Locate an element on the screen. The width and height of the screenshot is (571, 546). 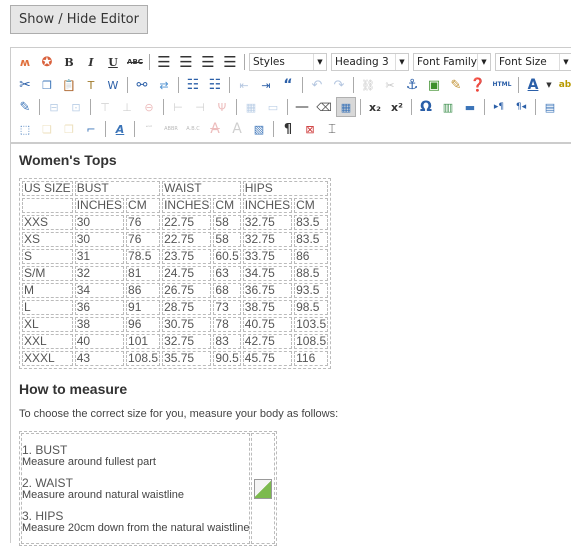
table-cell: 91 is located at coordinates (143, 307).